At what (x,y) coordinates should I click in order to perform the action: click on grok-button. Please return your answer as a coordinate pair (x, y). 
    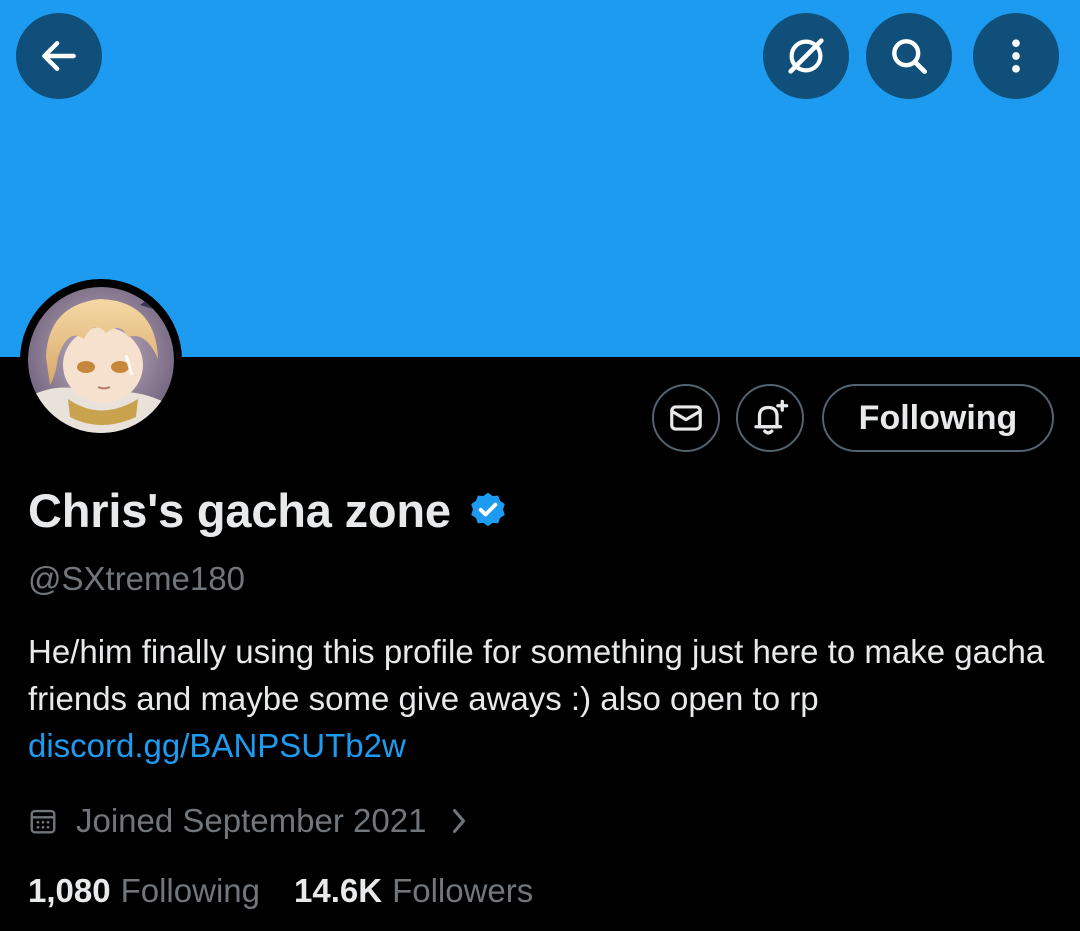
    Looking at the image, I should click on (806, 56).